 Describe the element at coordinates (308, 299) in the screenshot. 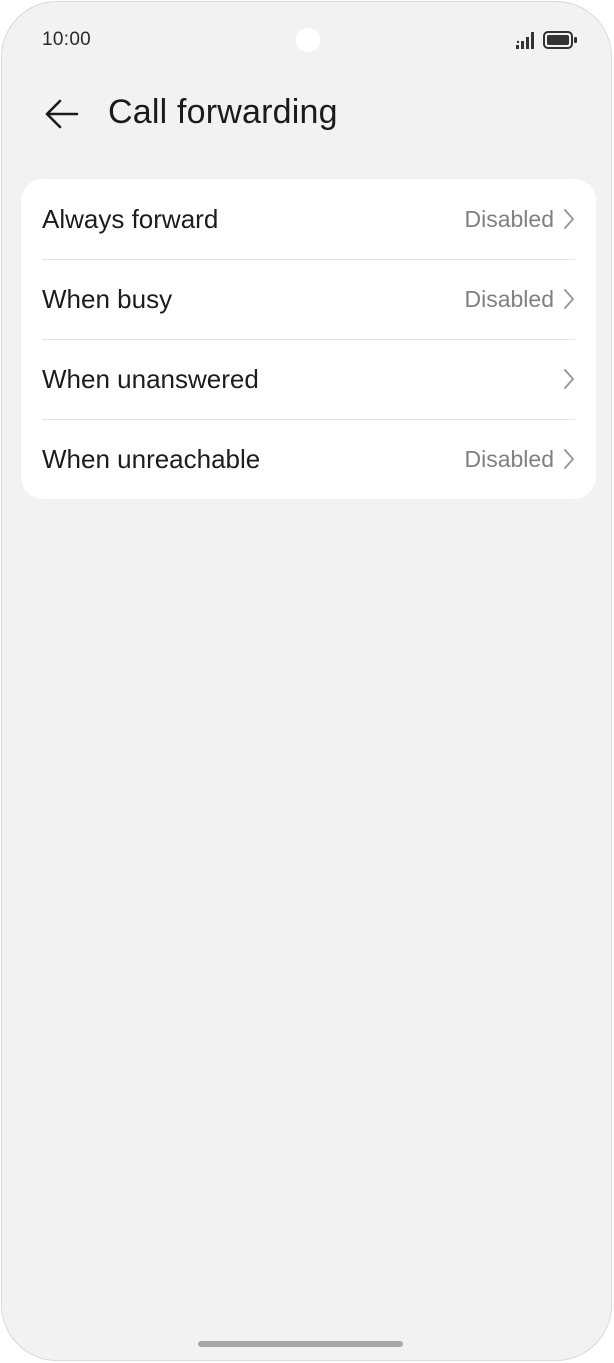

I see `when-busy-row: When busy Disabled` at that location.